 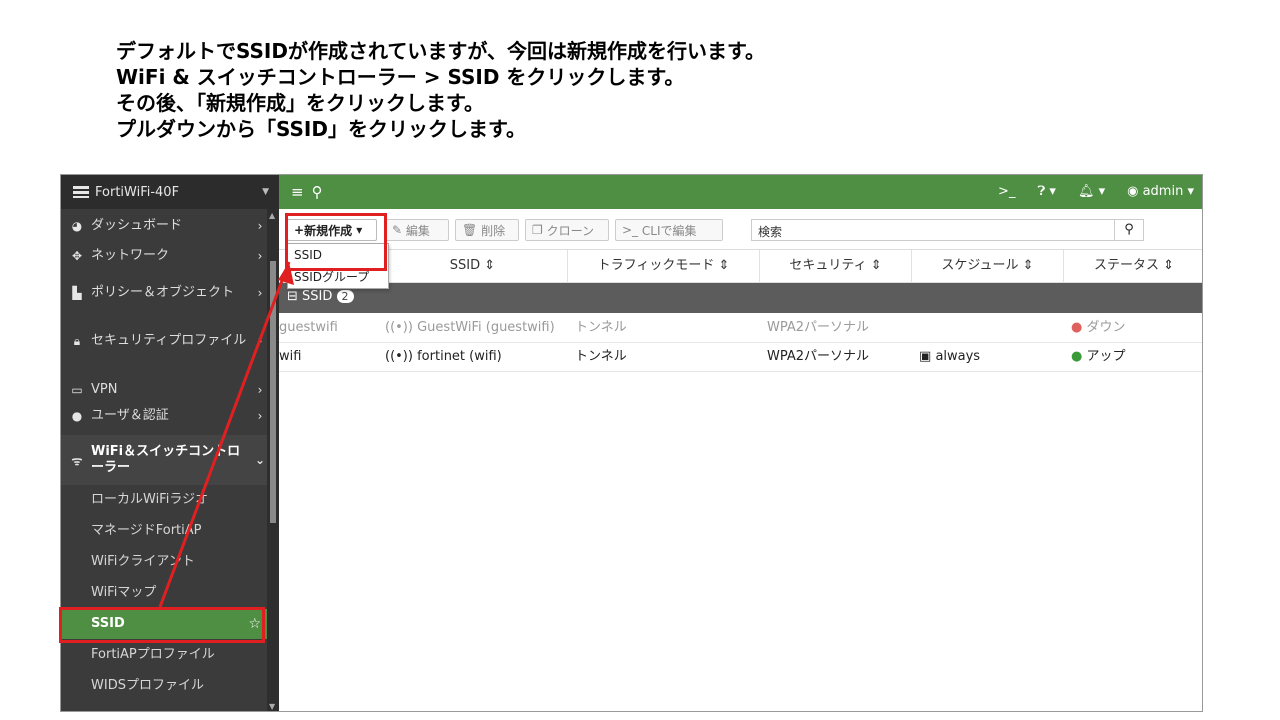 What do you see at coordinates (345, 296) in the screenshot?
I see `group-count-badge: 2` at bounding box center [345, 296].